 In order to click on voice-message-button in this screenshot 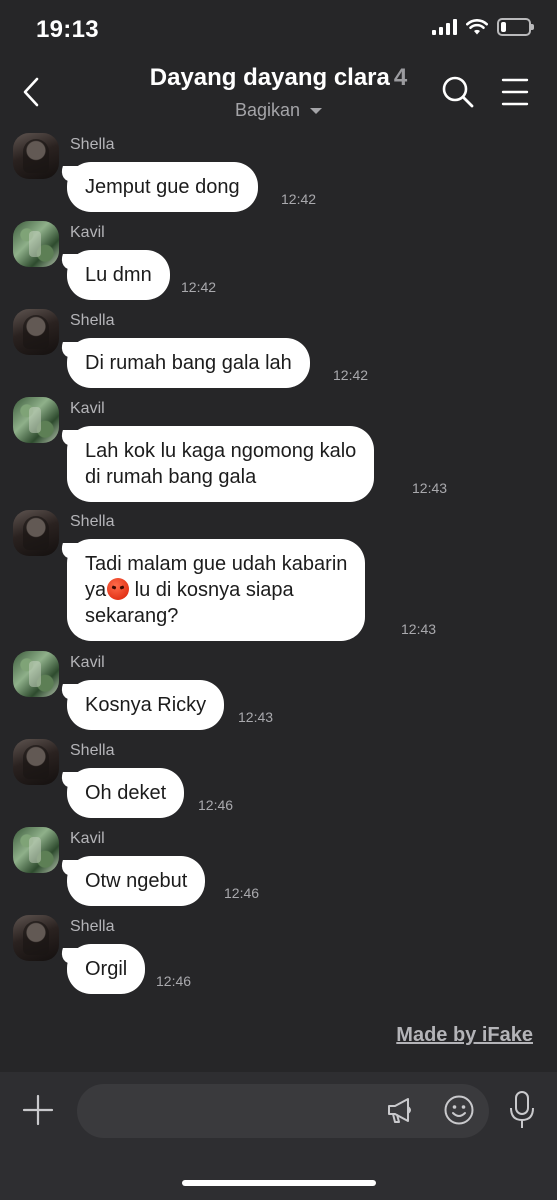, I will do `click(522, 1110)`.